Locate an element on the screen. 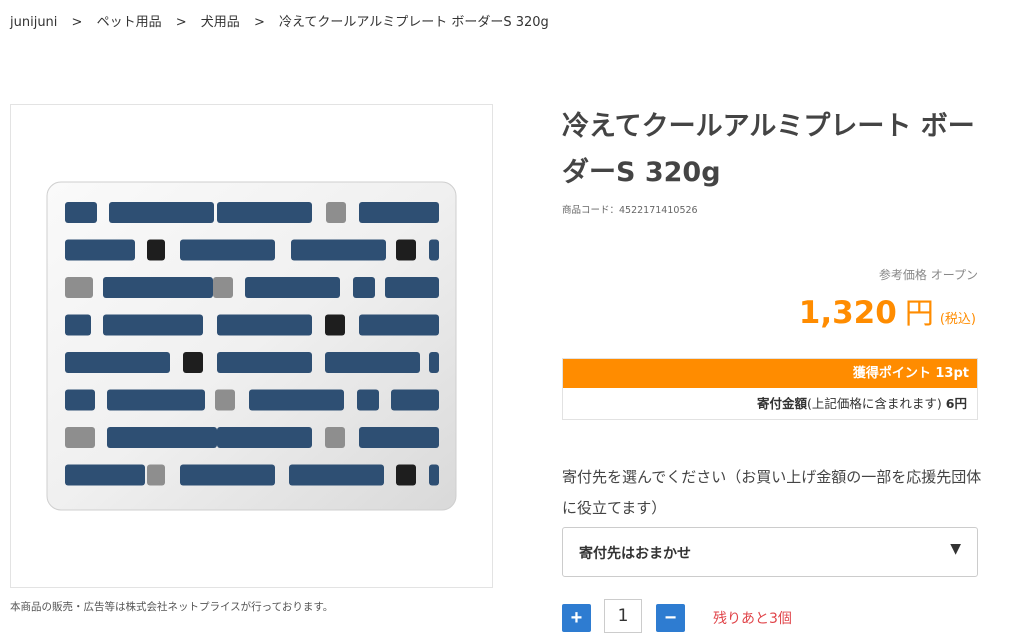  caret-down-icon: ▼ is located at coordinates (955, 549).